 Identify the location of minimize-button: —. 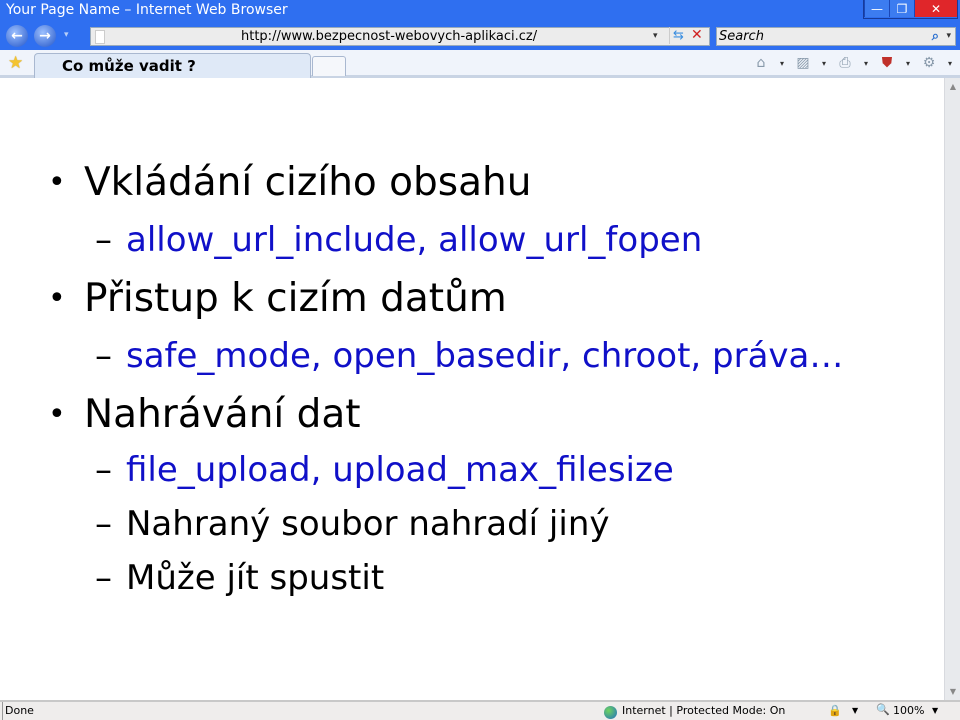
(876, 8).